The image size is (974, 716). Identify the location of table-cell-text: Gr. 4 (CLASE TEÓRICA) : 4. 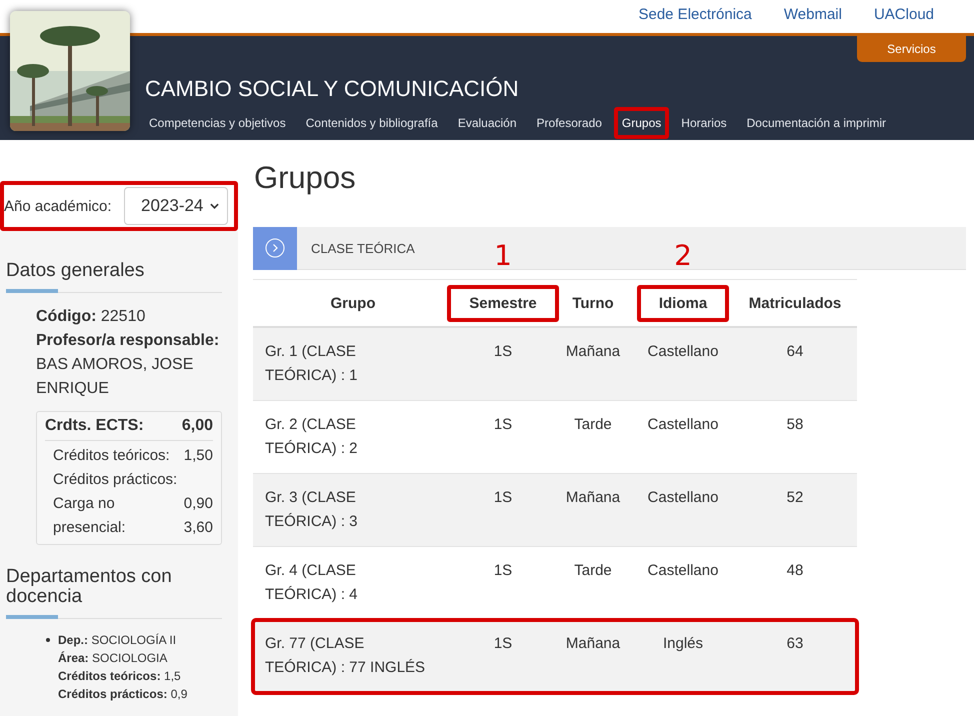
(311, 583).